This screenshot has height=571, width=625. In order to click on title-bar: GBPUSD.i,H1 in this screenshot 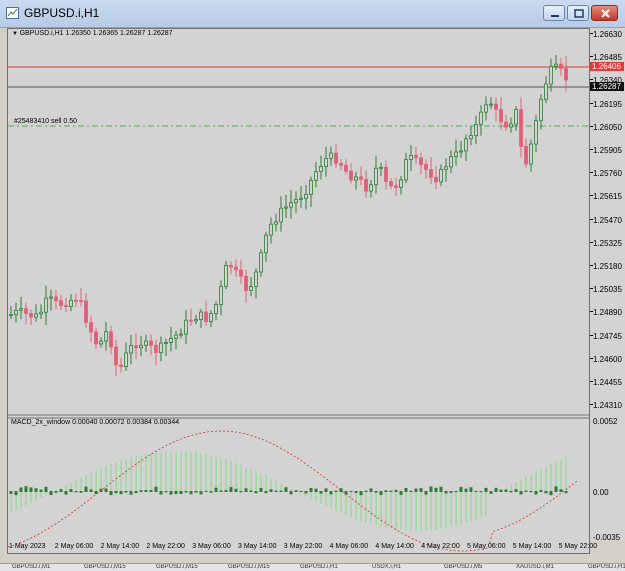, I will do `click(312, 14)`.